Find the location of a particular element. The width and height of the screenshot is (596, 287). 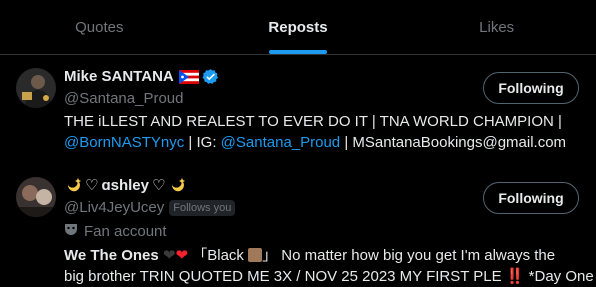

mask-icon is located at coordinates (71, 231).